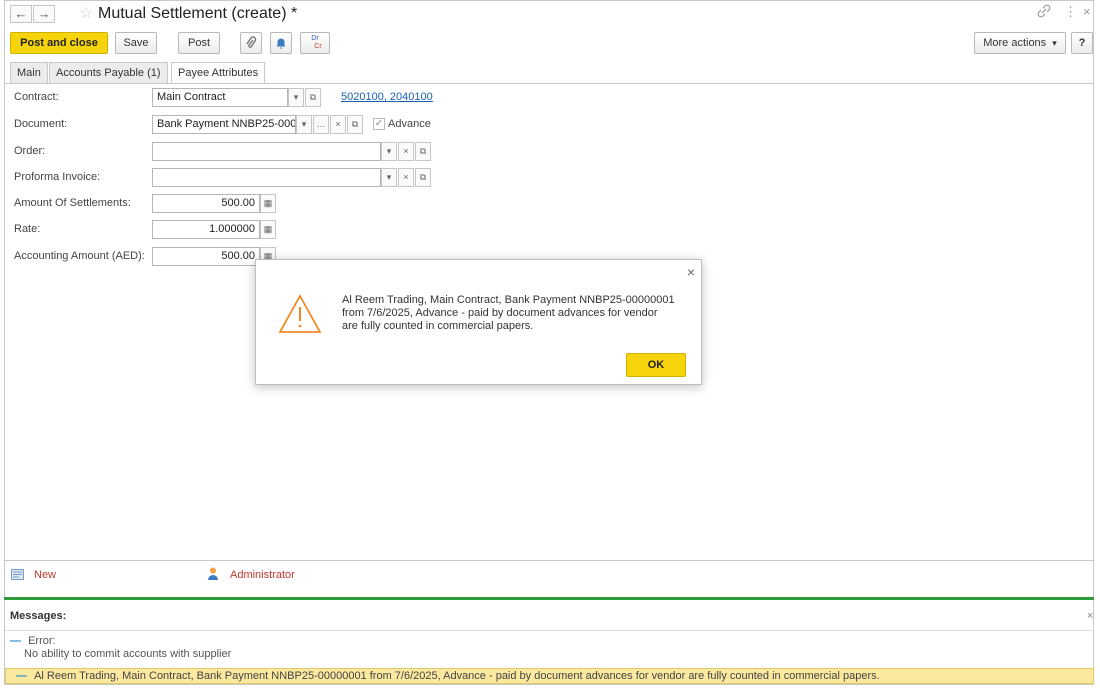 The width and height of the screenshot is (1100, 688). I want to click on contract-field: Main Contract, so click(220, 97).